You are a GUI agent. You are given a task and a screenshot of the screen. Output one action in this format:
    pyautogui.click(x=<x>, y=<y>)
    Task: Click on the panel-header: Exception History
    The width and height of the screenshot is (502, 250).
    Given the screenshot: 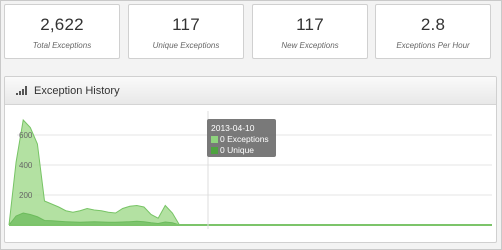 What is the action you would take?
    pyautogui.click(x=250, y=91)
    